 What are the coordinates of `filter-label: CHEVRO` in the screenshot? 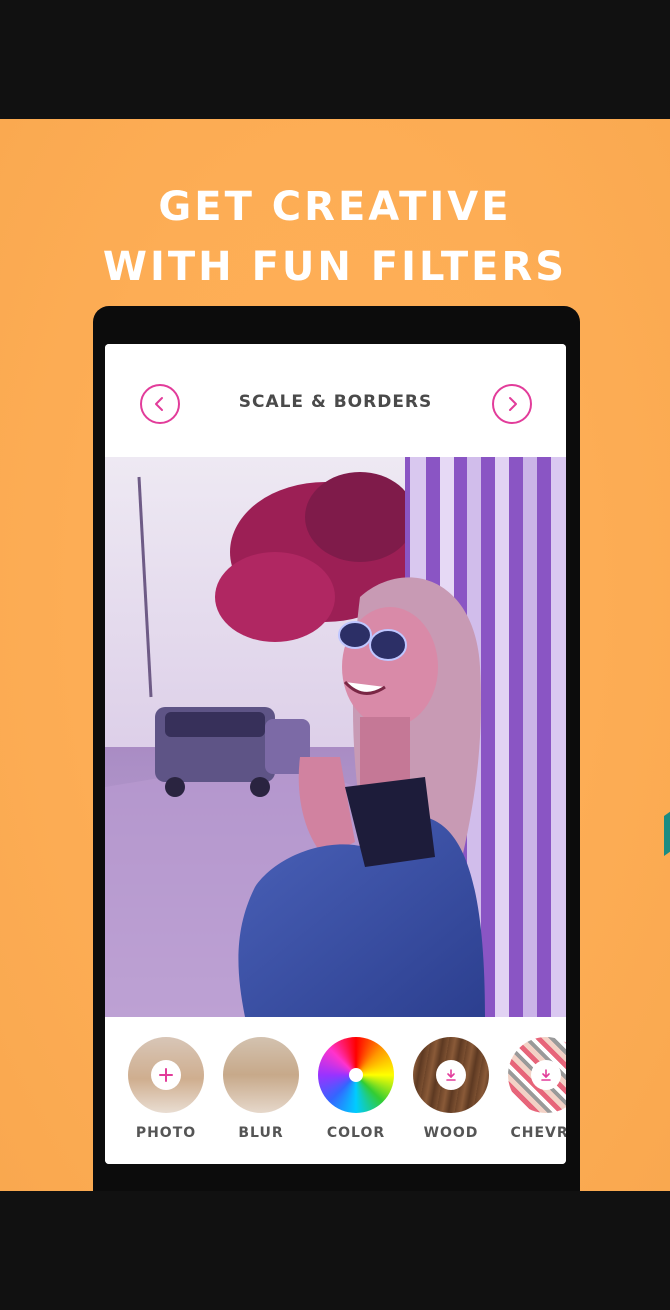 It's located at (538, 1133).